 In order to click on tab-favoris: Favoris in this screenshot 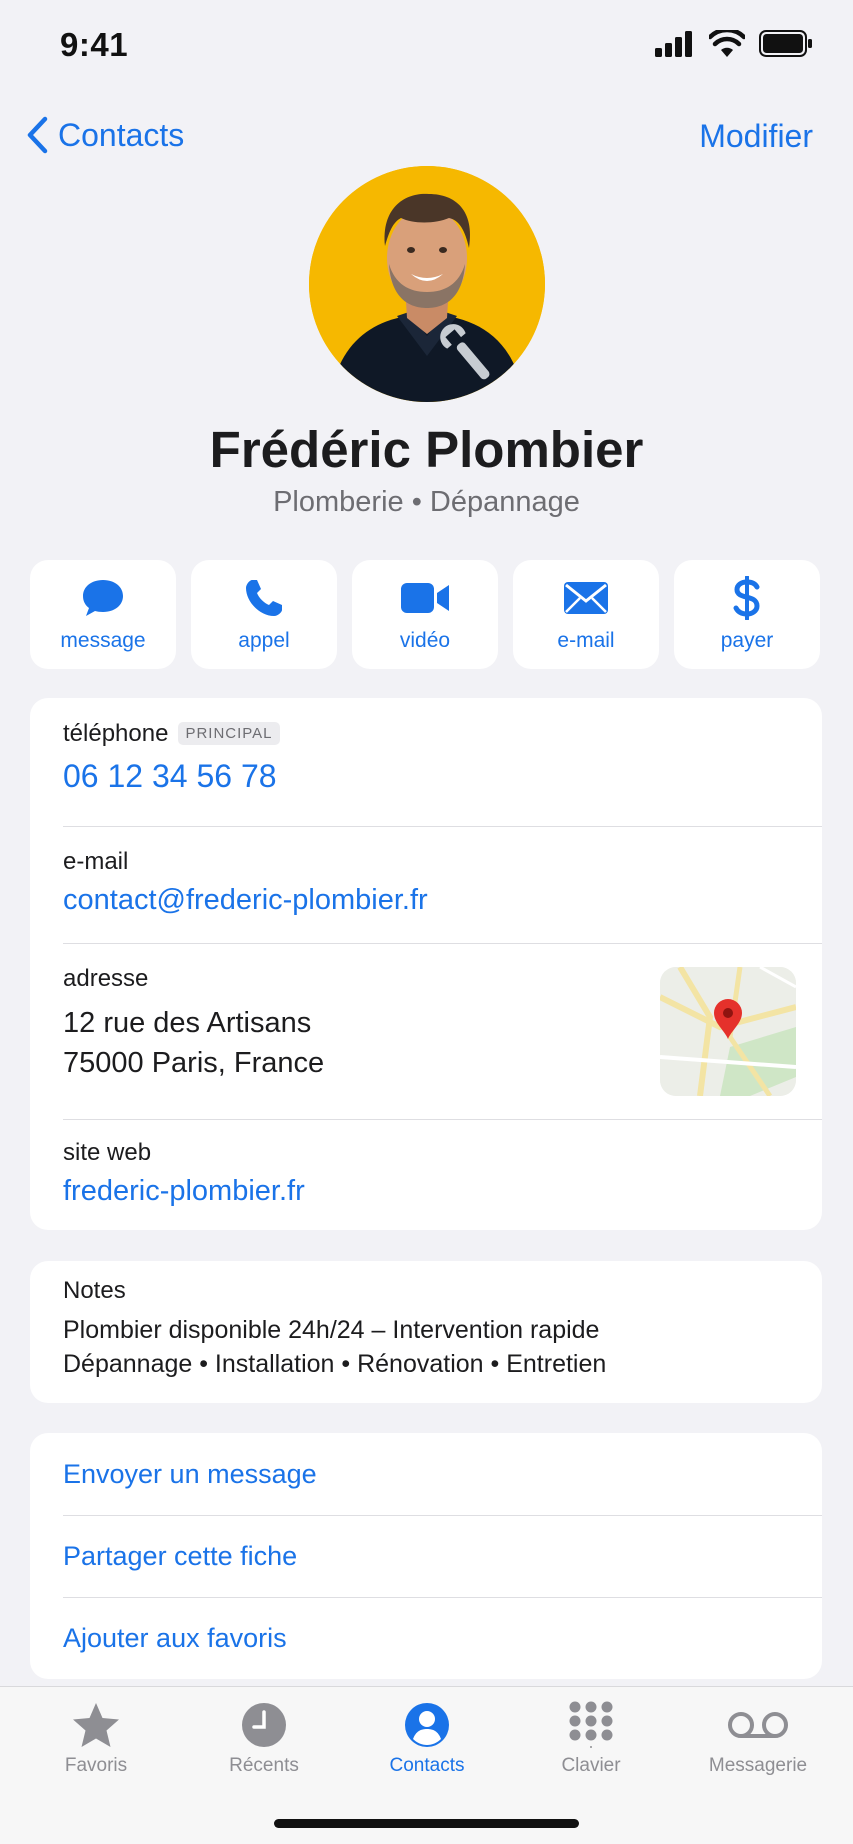, I will do `click(96, 1739)`.